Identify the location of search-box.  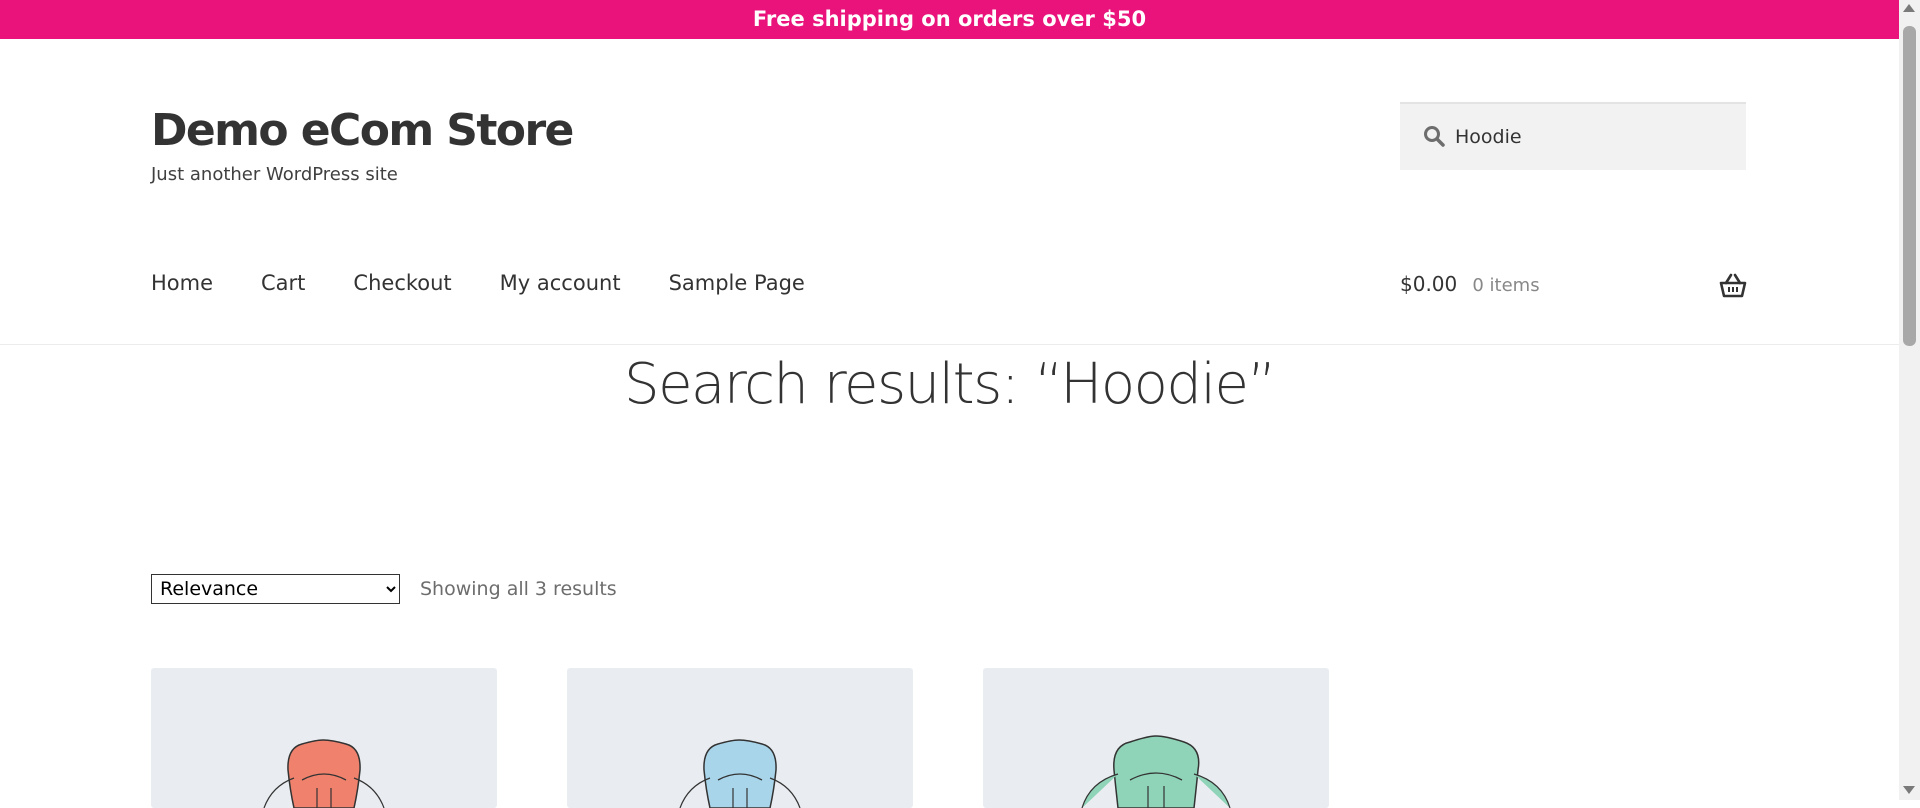
(1573, 136).